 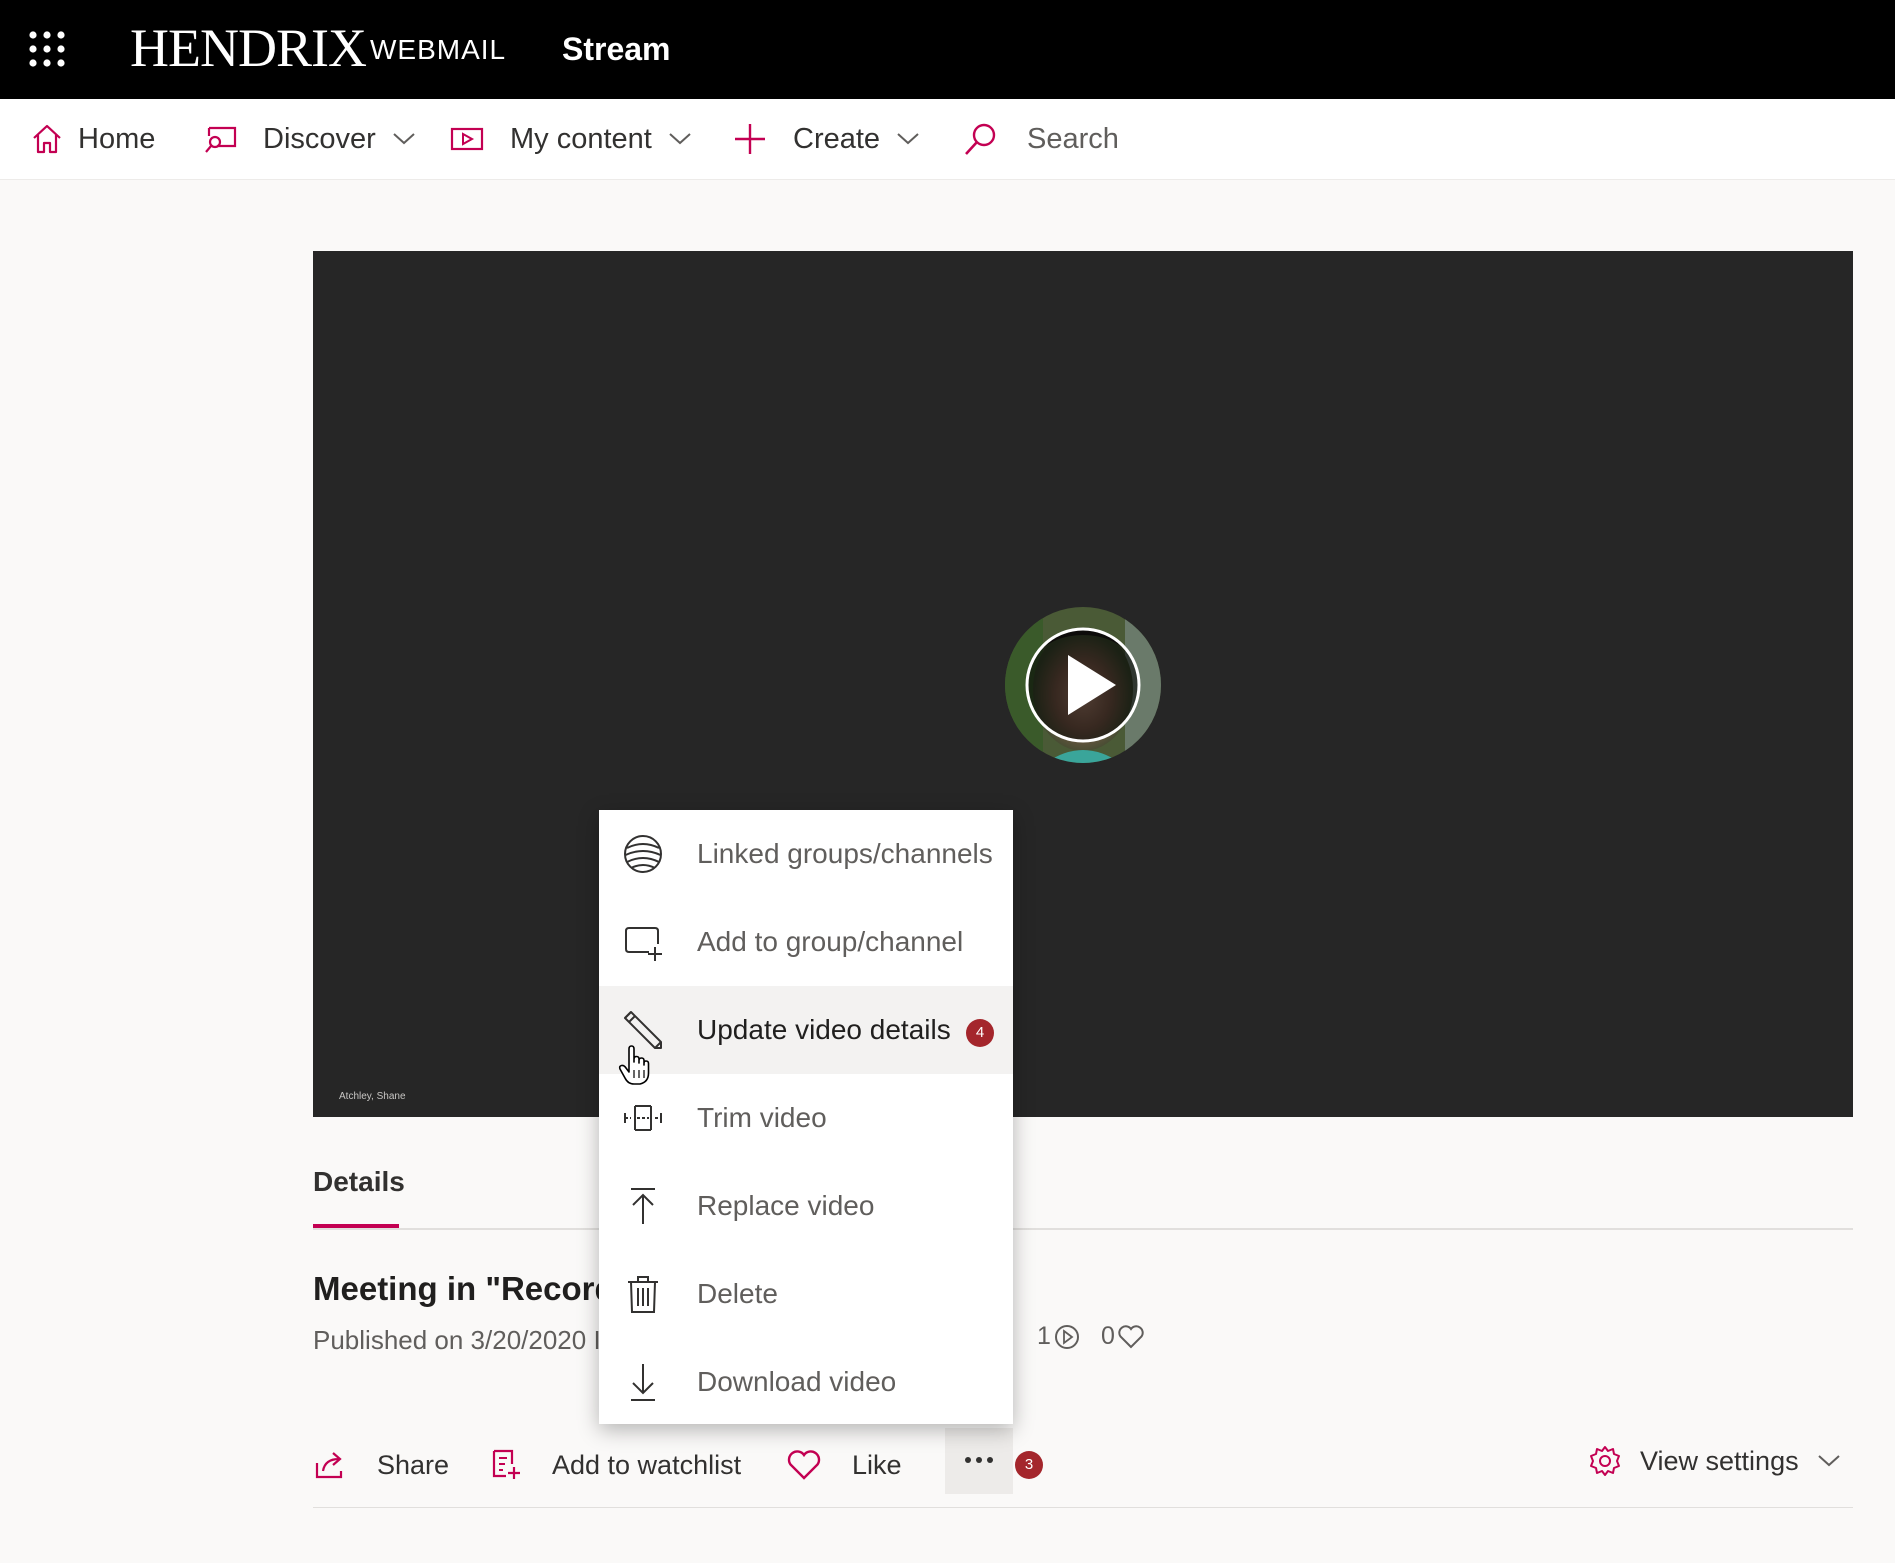 I want to click on plus-icon, so click(x=750, y=139).